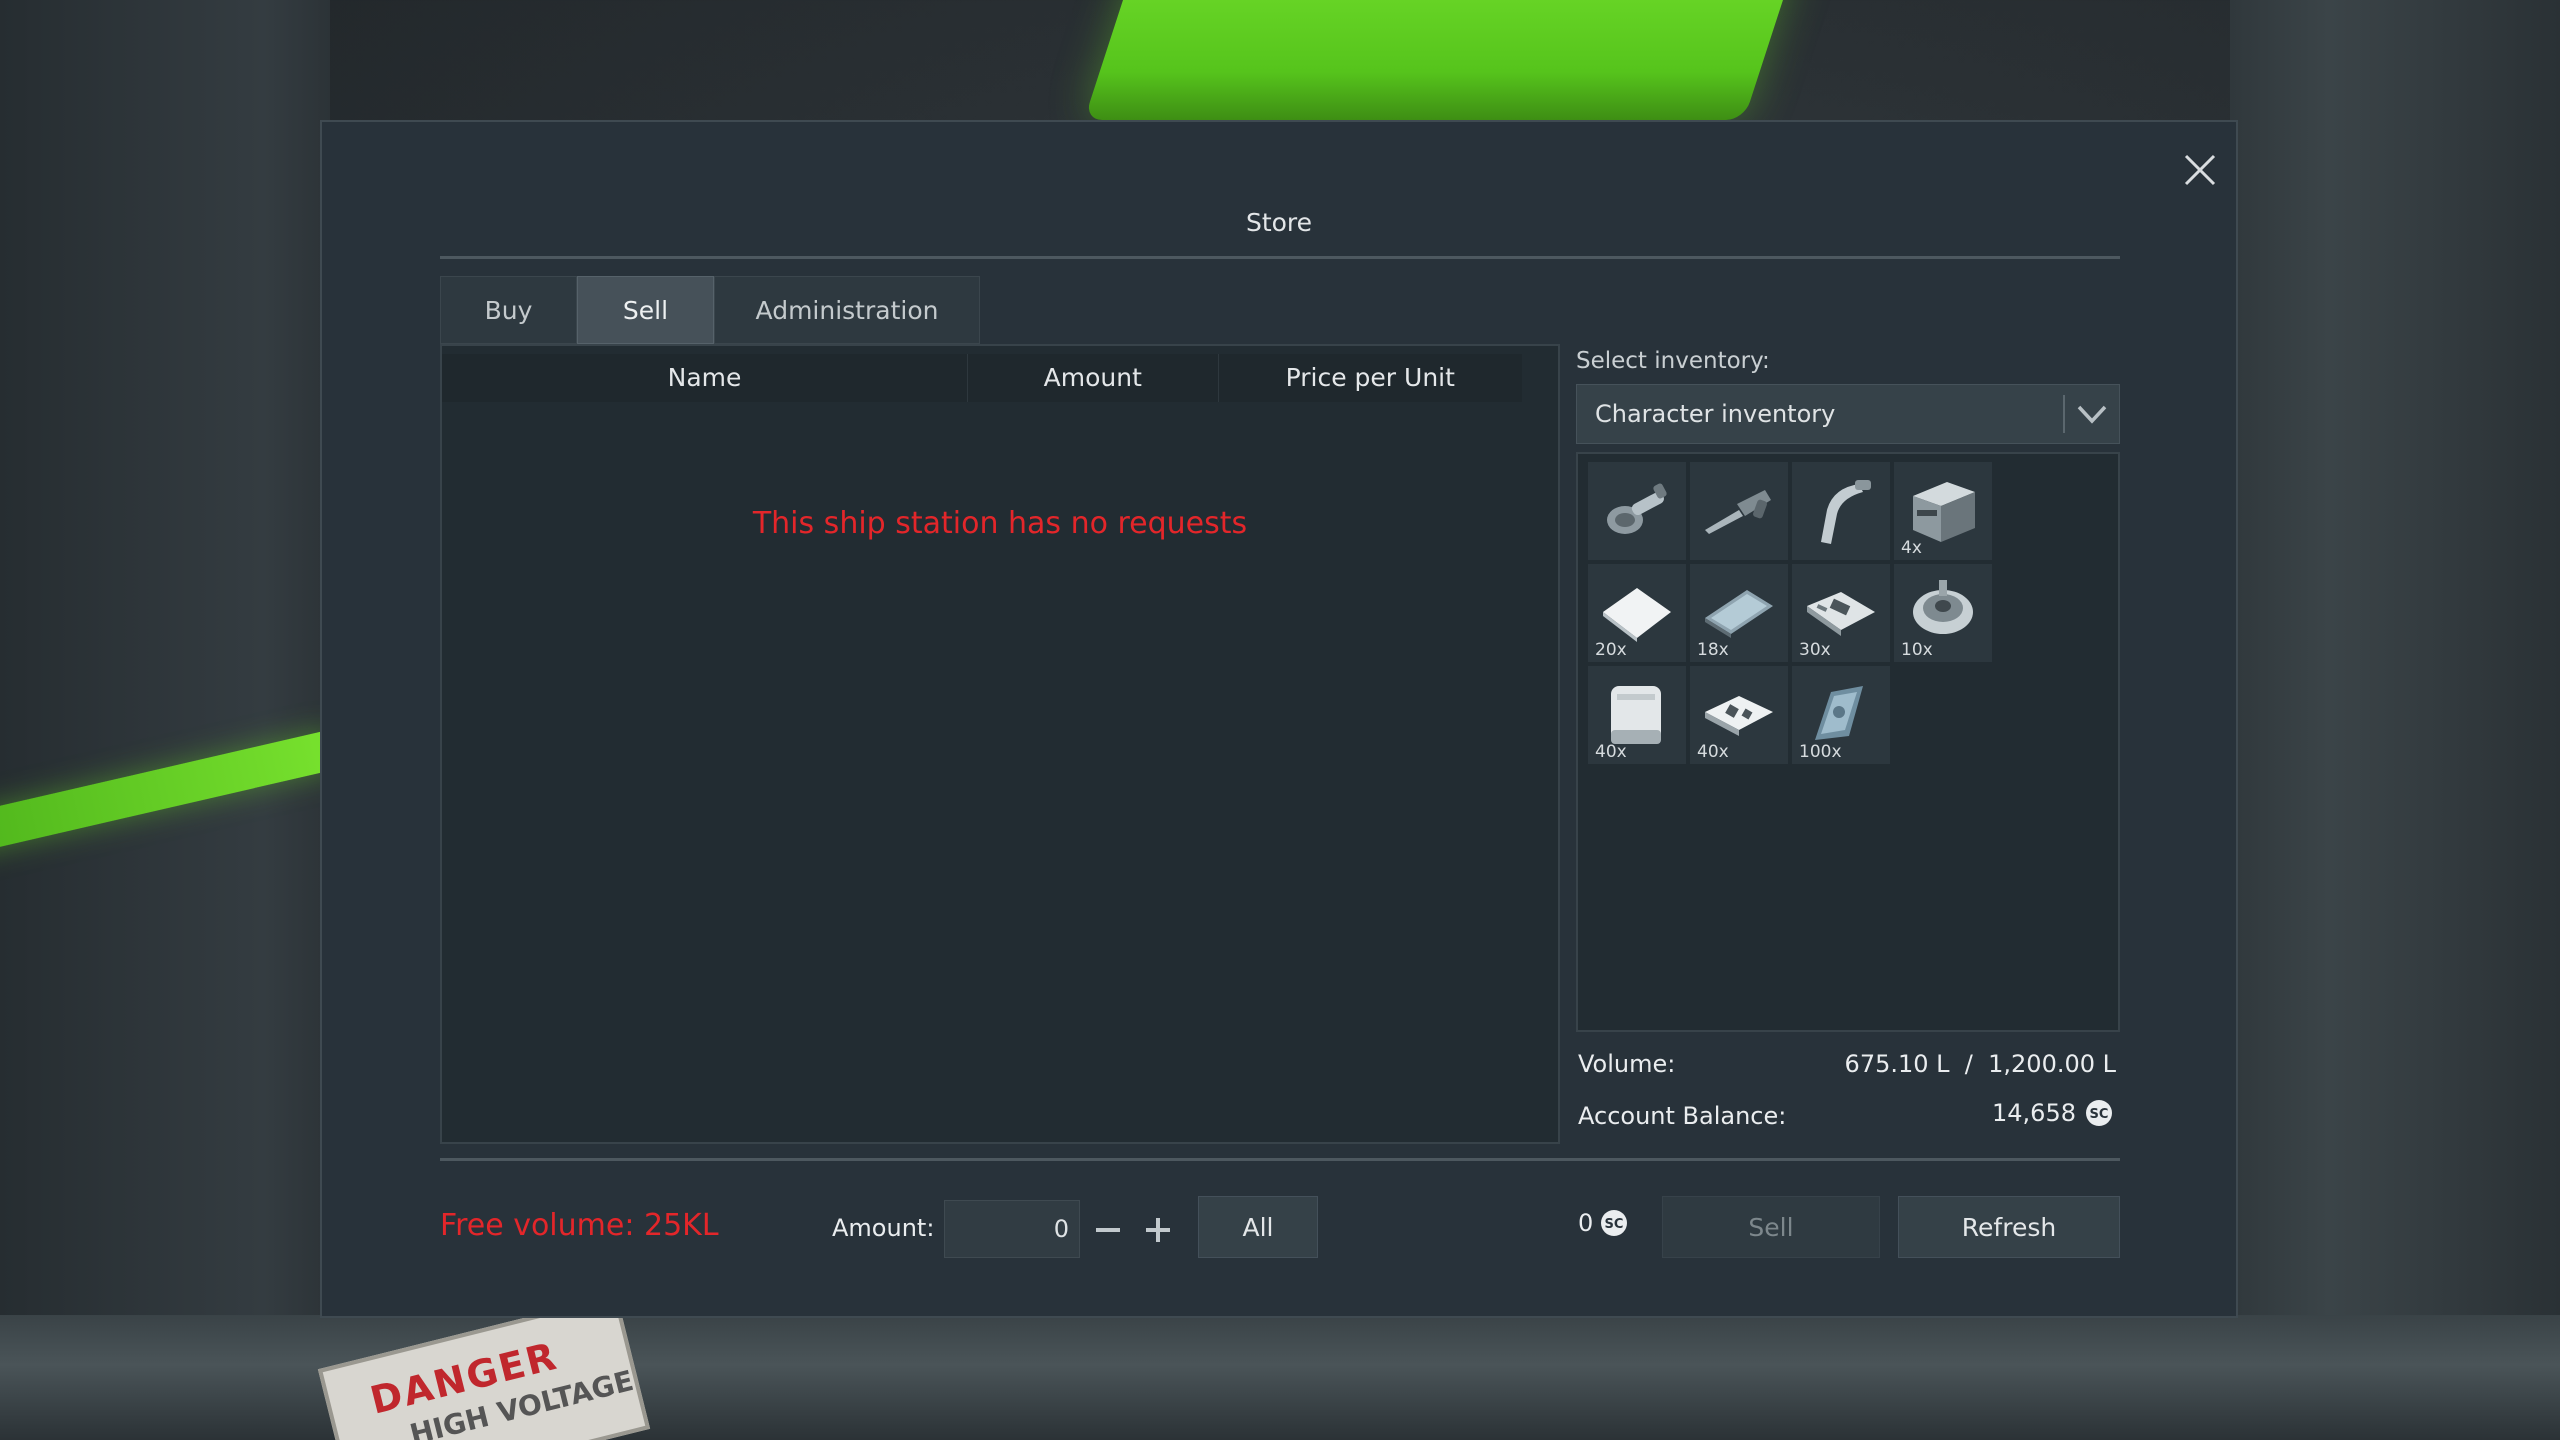  I want to click on welder-icon, so click(1846, 512).